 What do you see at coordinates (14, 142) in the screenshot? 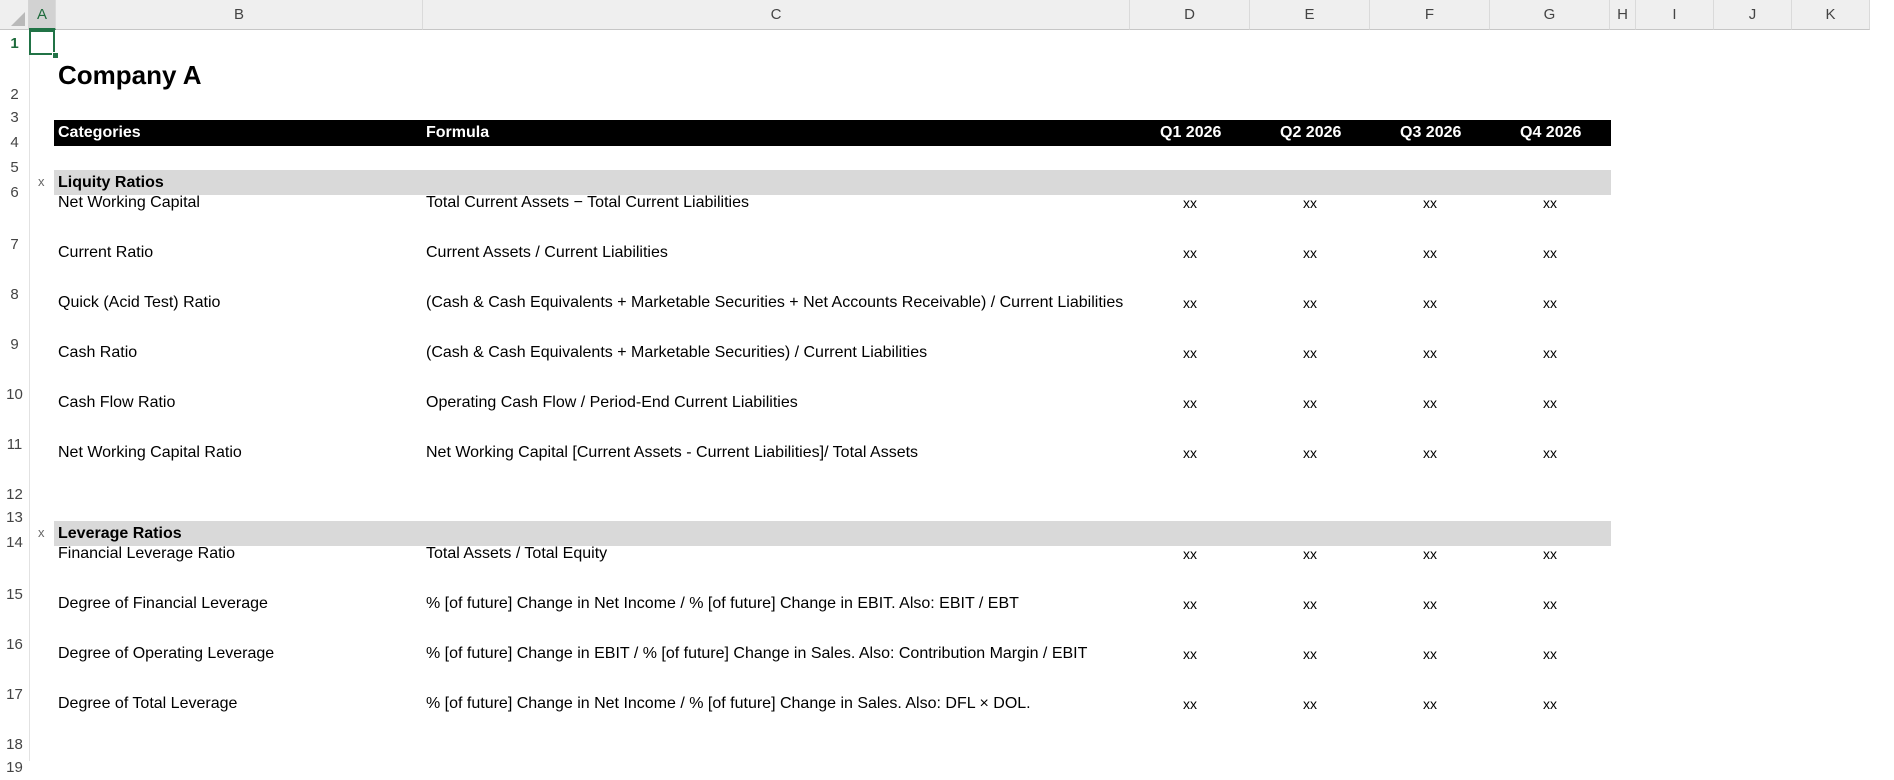
I see `row-header-4: 4` at bounding box center [14, 142].